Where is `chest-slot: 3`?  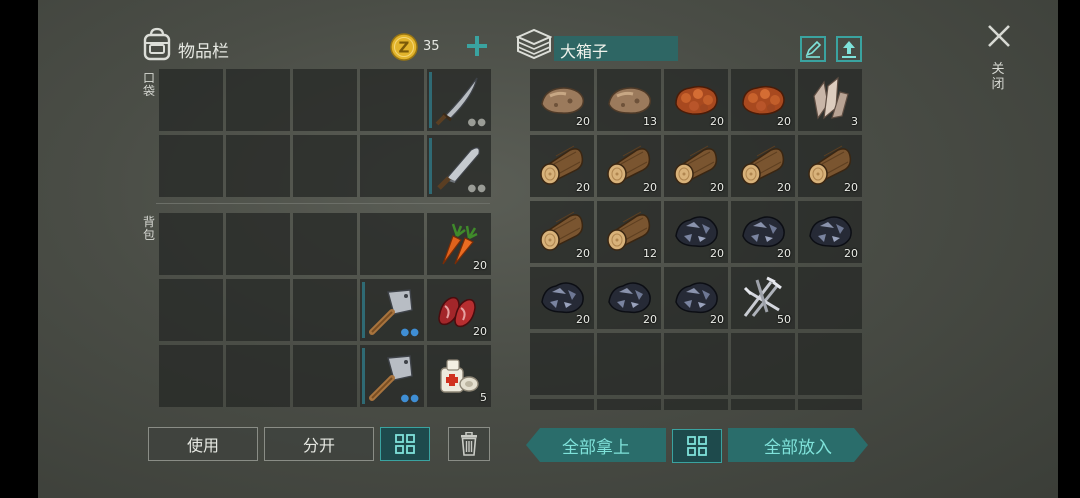 chest-slot: 3 is located at coordinates (830, 100).